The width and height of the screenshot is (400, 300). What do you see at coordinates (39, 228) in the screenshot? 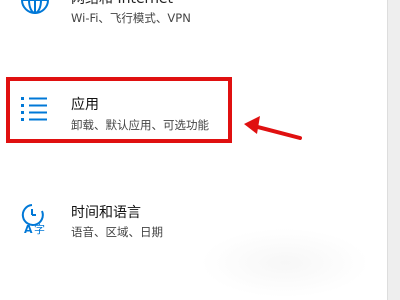
I see `svg-text: 字` at bounding box center [39, 228].